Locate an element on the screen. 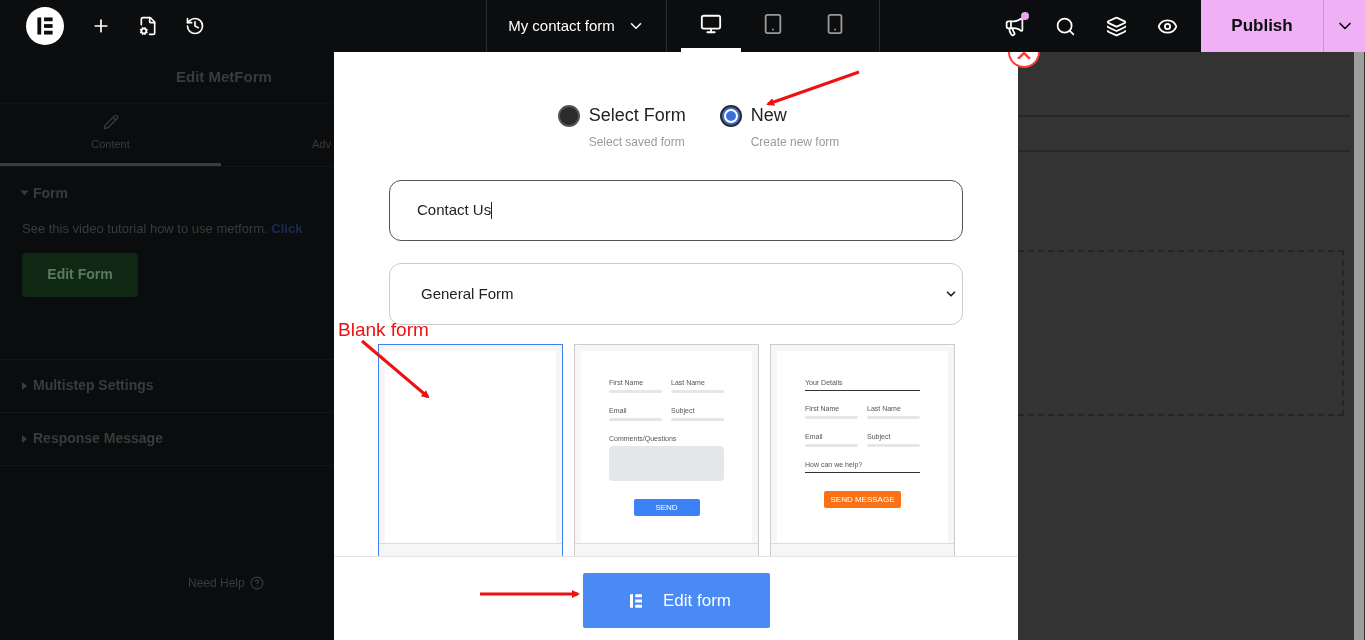 The width and height of the screenshot is (1365, 640). close-icon is located at coordinates (1024, 55).